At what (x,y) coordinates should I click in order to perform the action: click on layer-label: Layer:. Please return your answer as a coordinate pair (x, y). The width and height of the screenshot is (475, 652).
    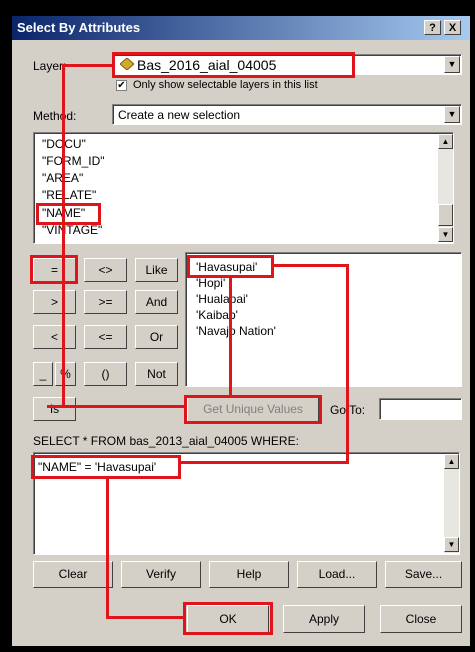
    Looking at the image, I should click on (50, 66).